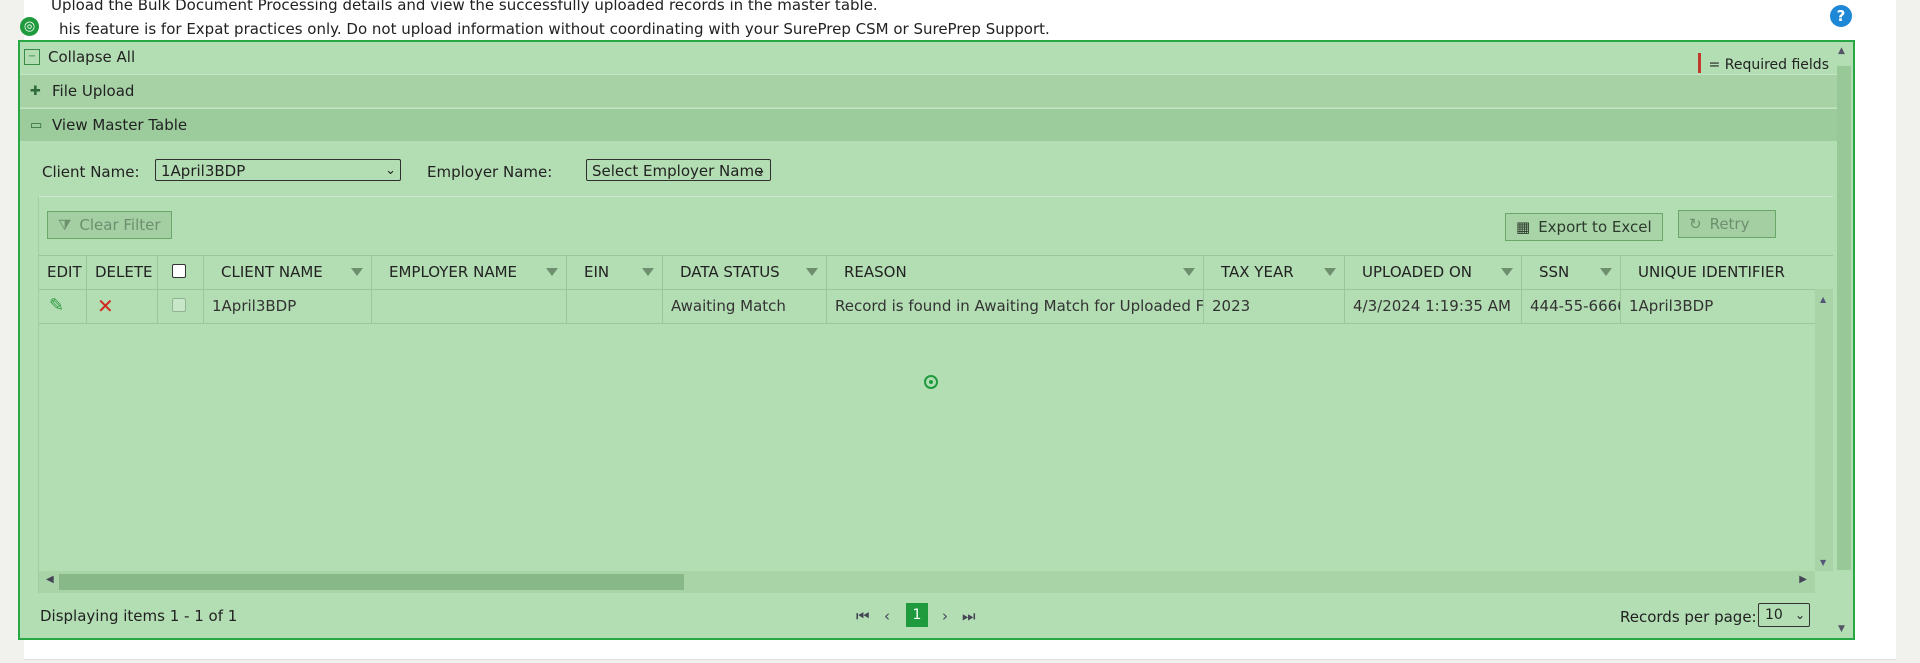 The height and width of the screenshot is (663, 1920). I want to click on col-header-tax-year: TAX YEAR, so click(1274, 272).